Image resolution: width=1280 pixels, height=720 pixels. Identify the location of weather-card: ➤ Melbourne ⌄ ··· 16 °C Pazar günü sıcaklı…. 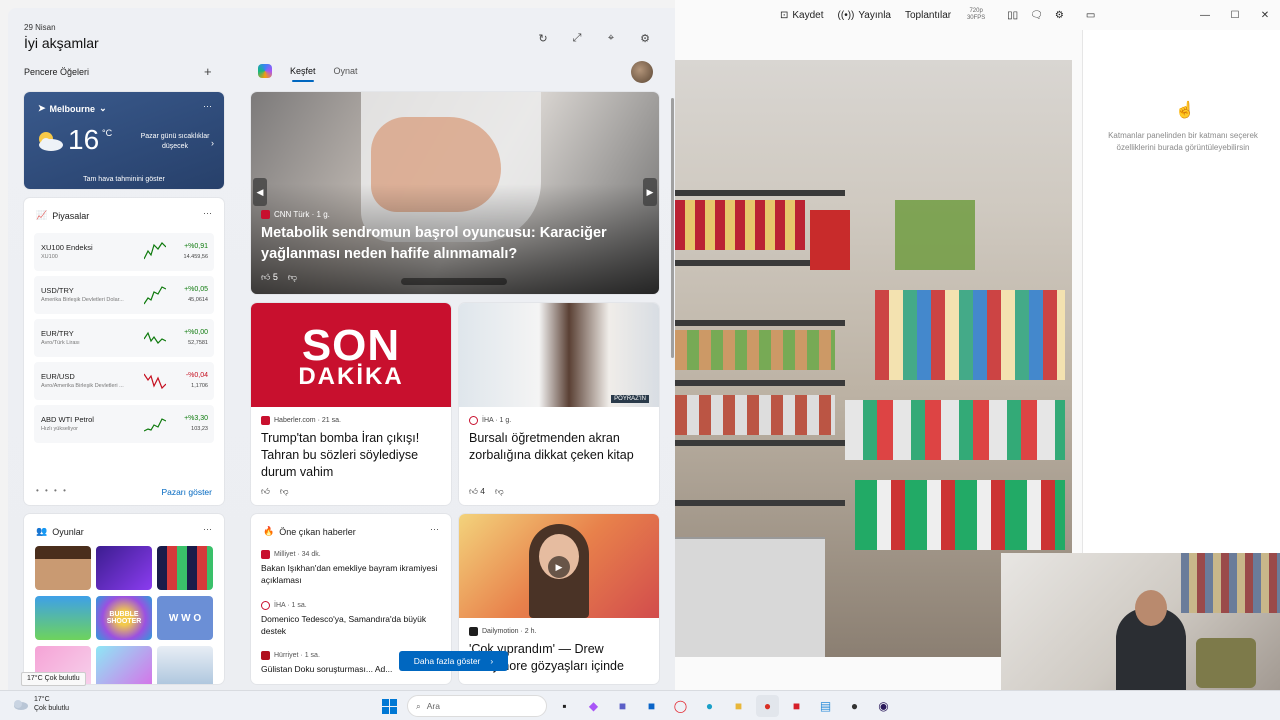
(124, 140).